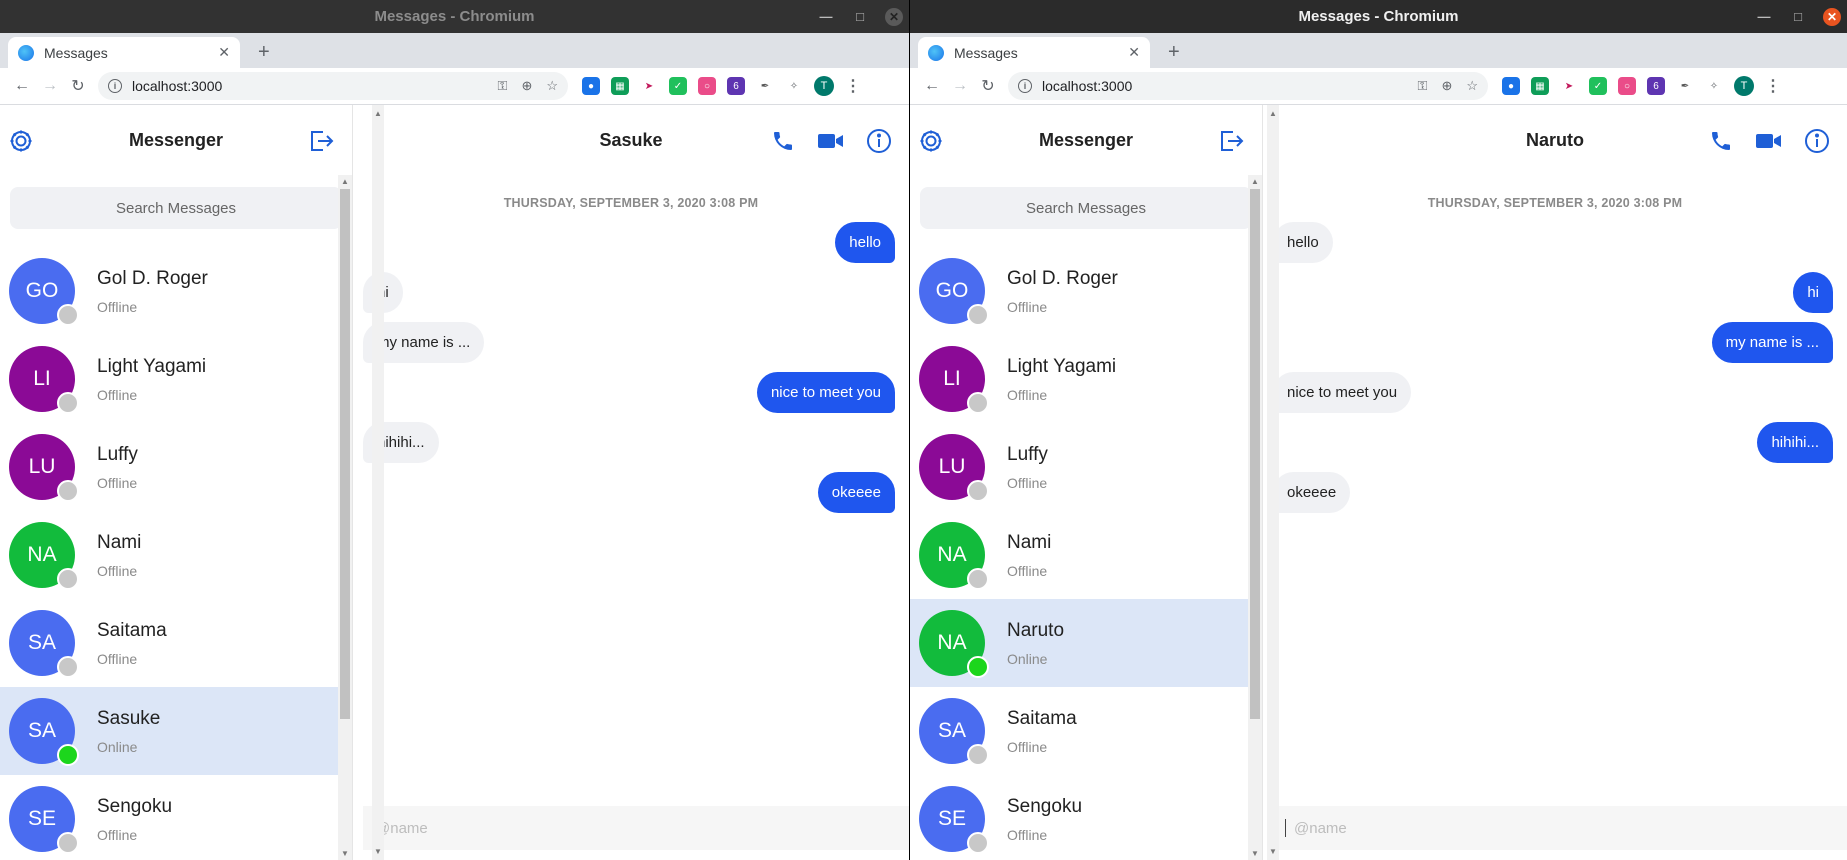 This screenshot has height=860, width=1847. I want to click on contact-info: Luffy Offline, so click(117, 467).